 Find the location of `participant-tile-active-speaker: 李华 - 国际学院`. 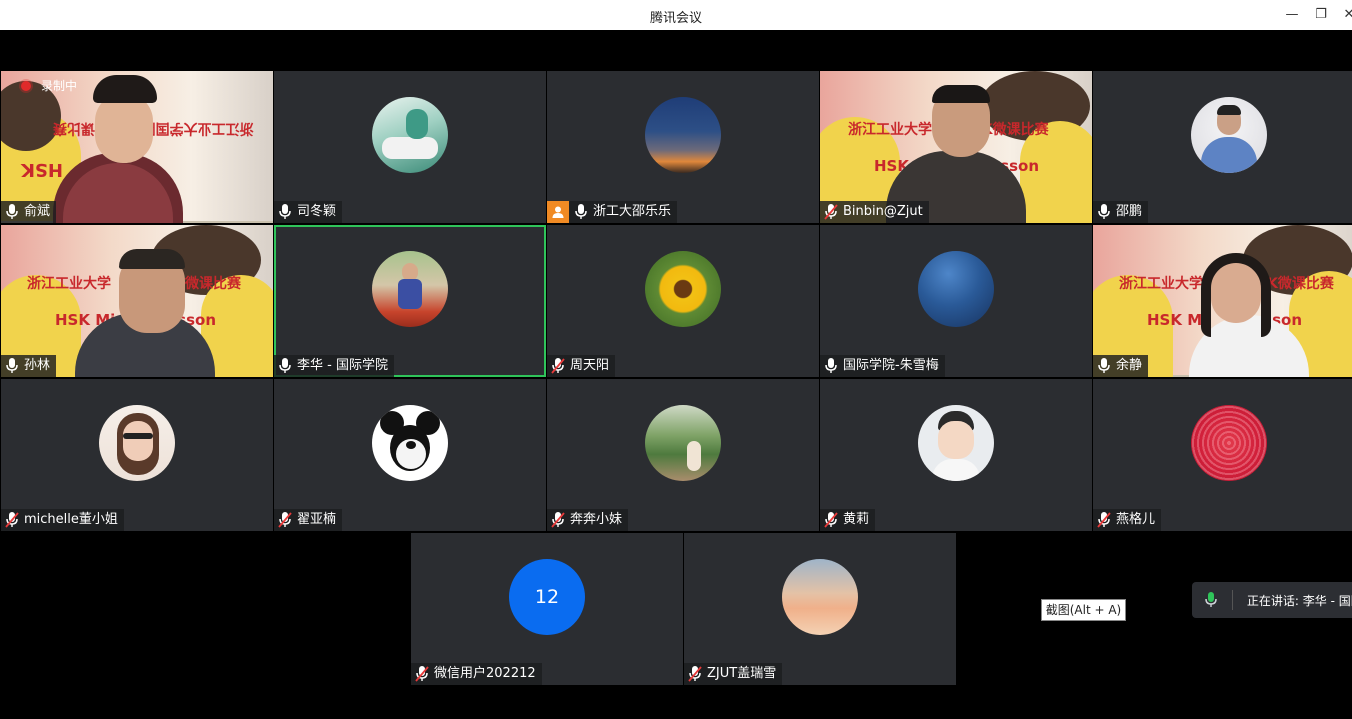

participant-tile-active-speaker: 李华 - 国际学院 is located at coordinates (410, 301).